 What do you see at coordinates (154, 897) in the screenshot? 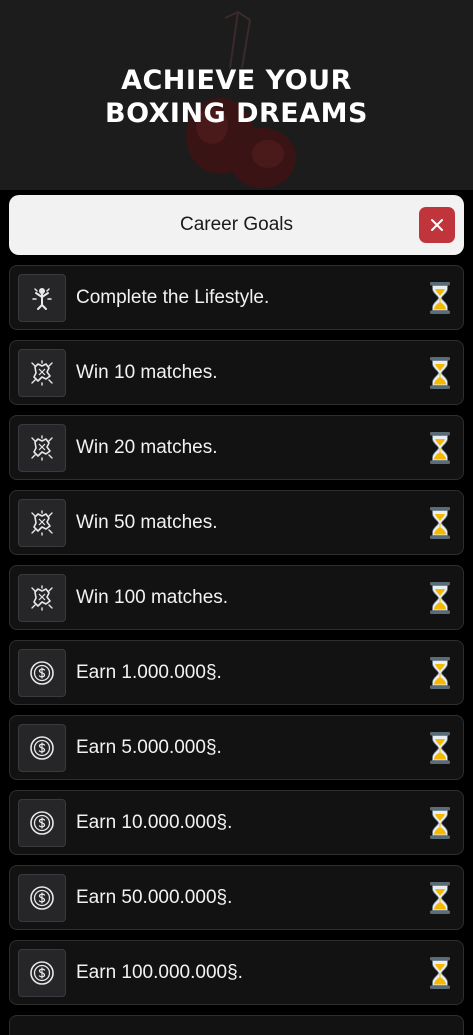
I see `goal-label: Earn 50.000.000§.` at bounding box center [154, 897].